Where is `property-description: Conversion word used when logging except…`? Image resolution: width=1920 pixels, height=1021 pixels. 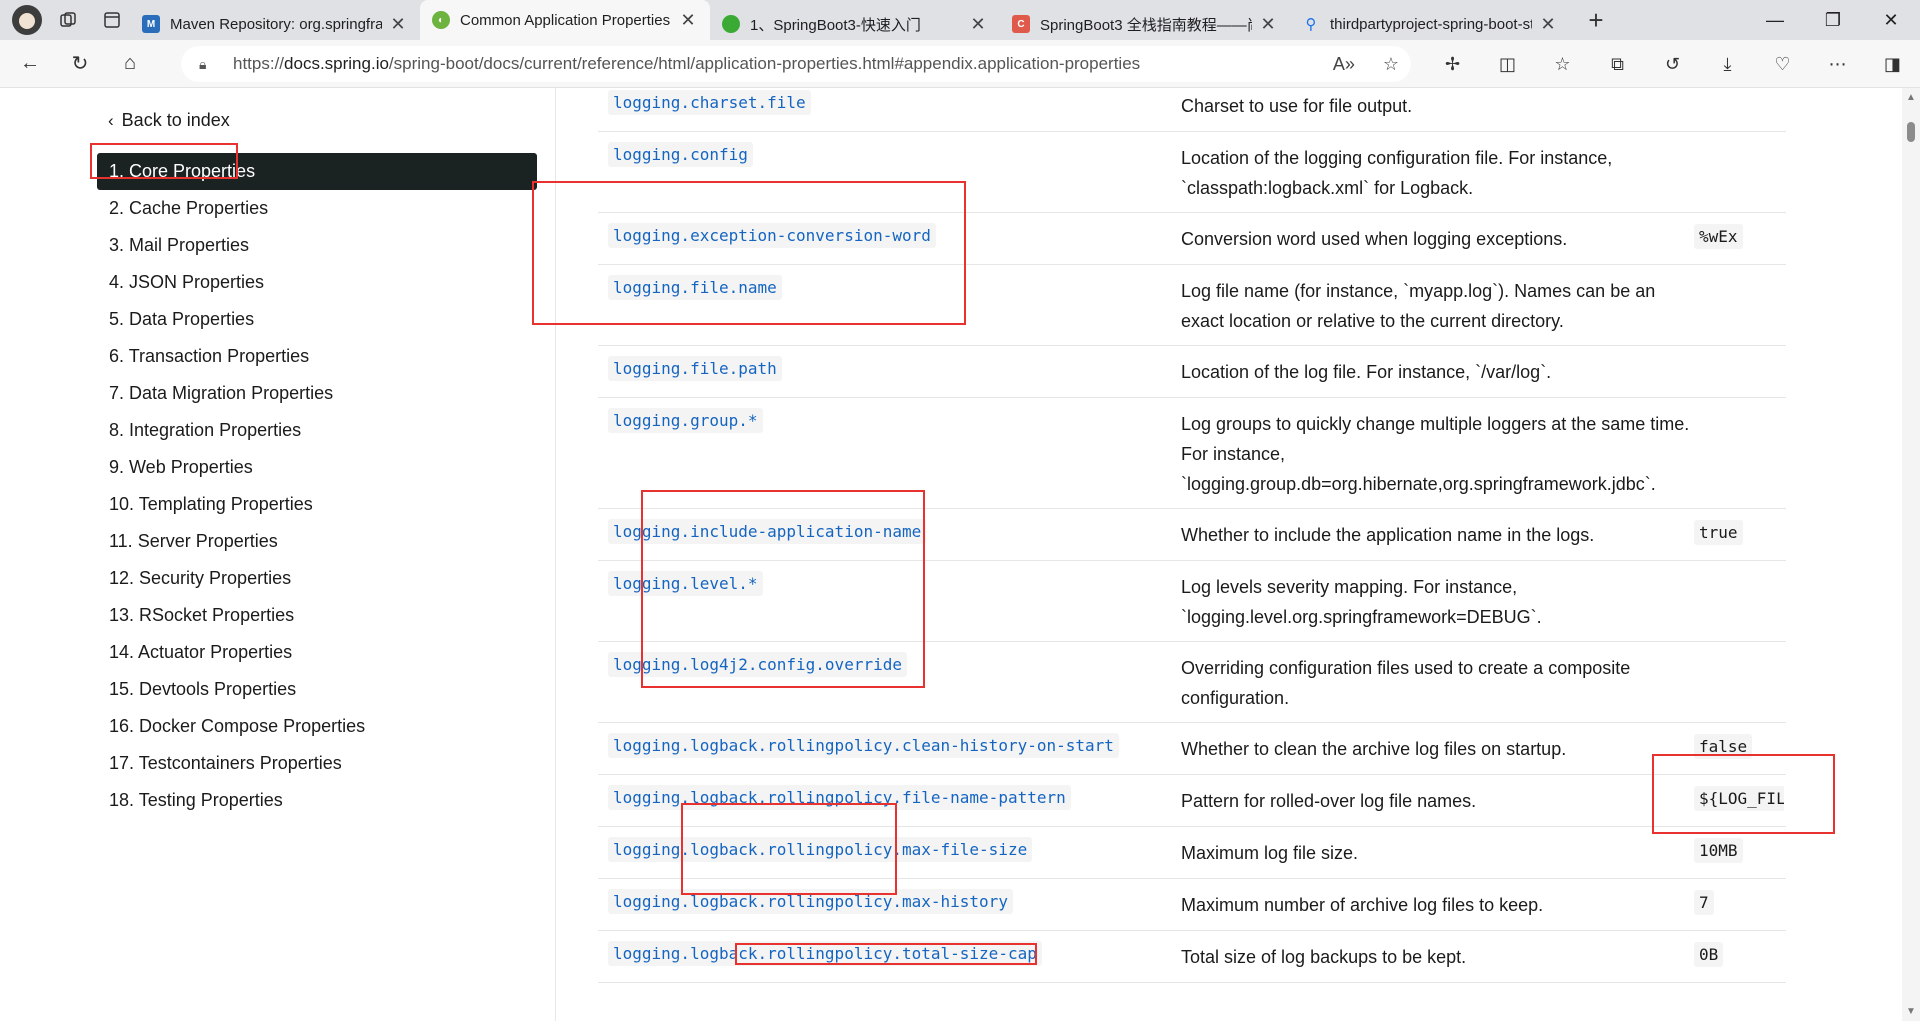
property-description: Conversion word used when logging except… is located at coordinates (1374, 239).